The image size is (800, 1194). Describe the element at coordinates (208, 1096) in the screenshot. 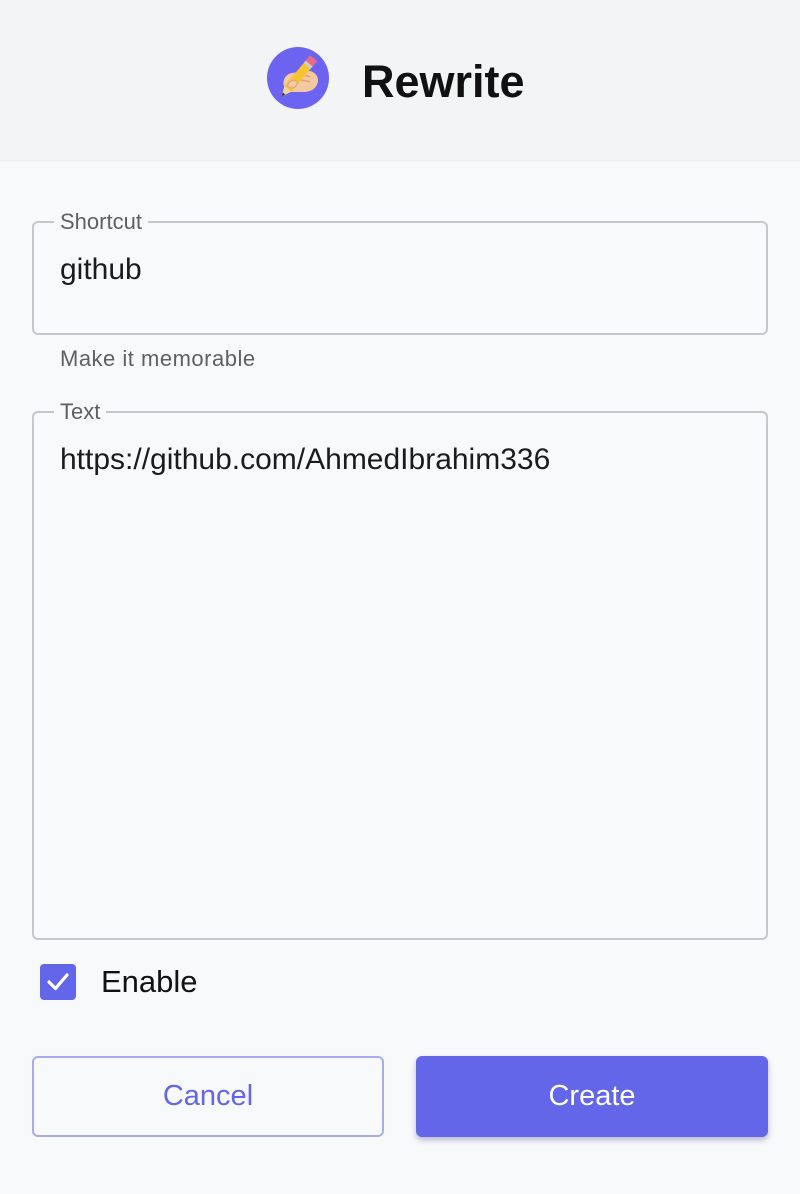

I see `cancel-button: Cancel` at that location.